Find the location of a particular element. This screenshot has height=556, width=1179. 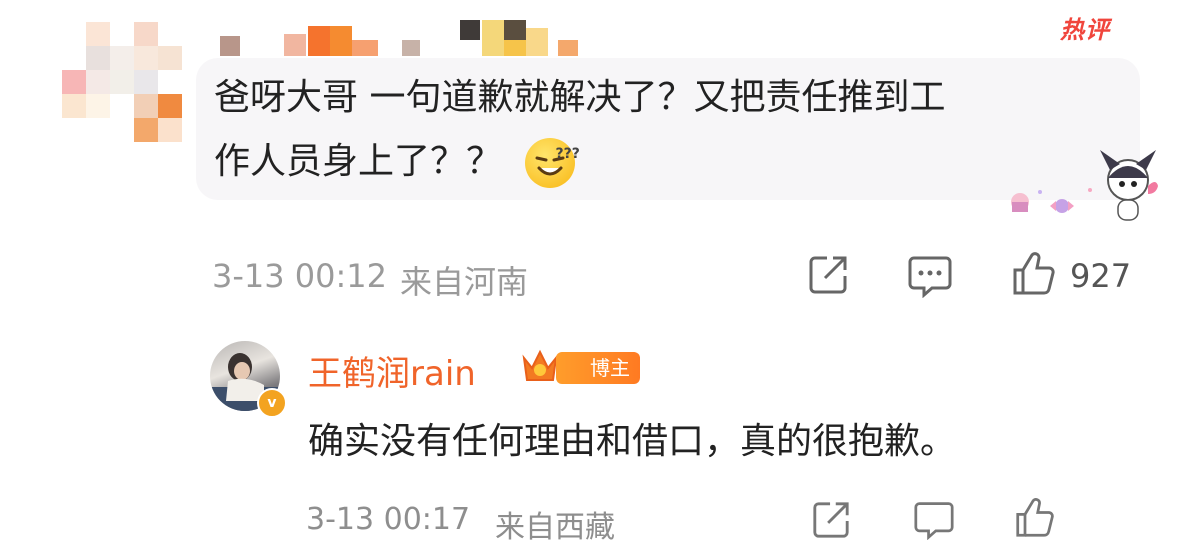

share-icon is located at coordinates (828, 277).